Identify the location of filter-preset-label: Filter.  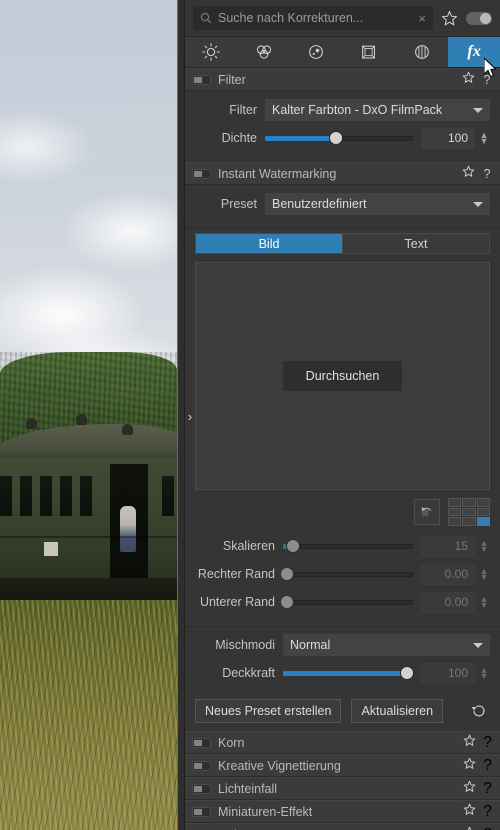
(243, 110).